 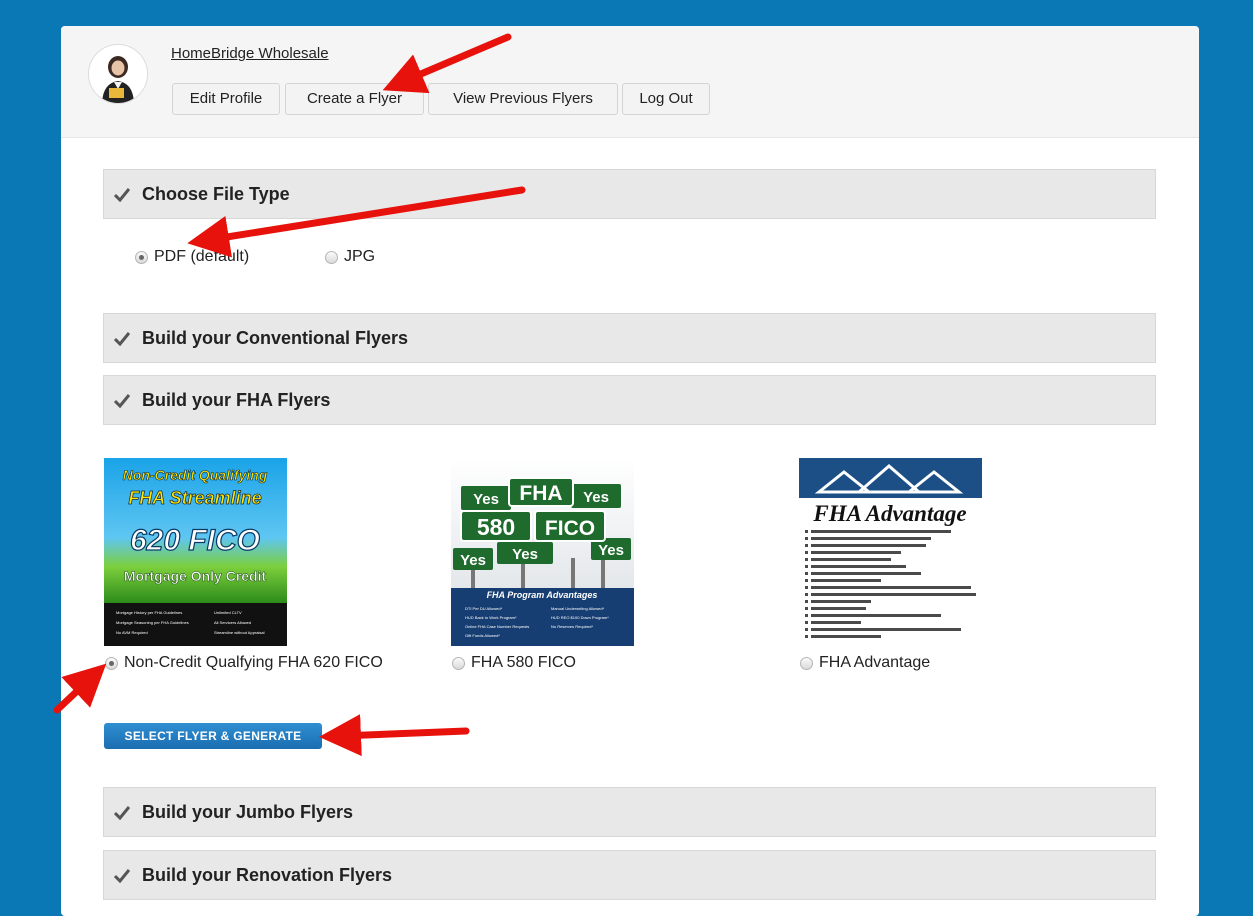 I want to click on flyer2-bullet: DTI Per DU Allowed*, so click(x=484, y=608).